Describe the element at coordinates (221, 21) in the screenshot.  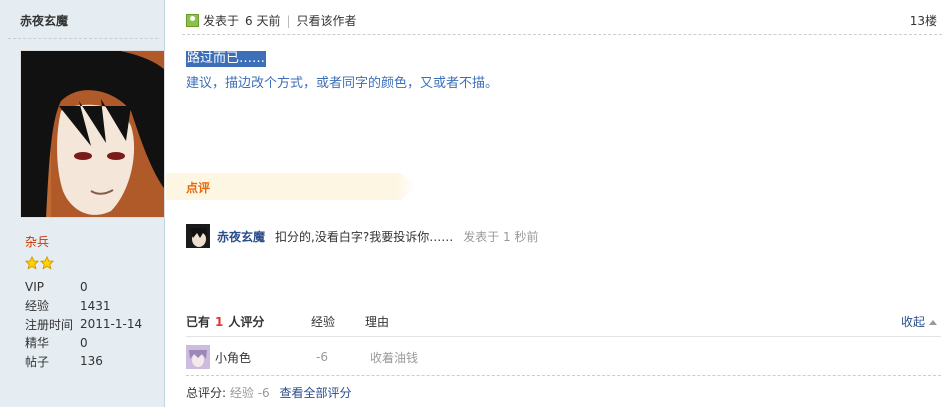
I see `posted-label: 发表于` at that location.